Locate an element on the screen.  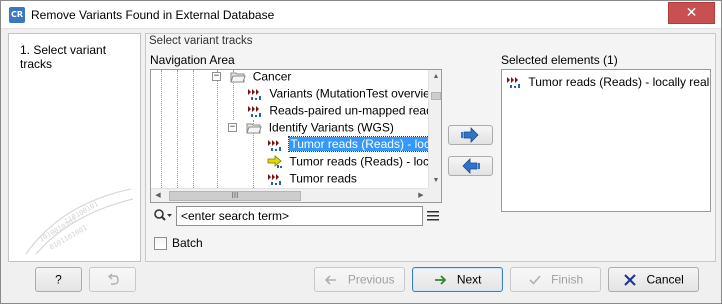
tree-item-cancer: − Cancer is located at coordinates (251, 77).